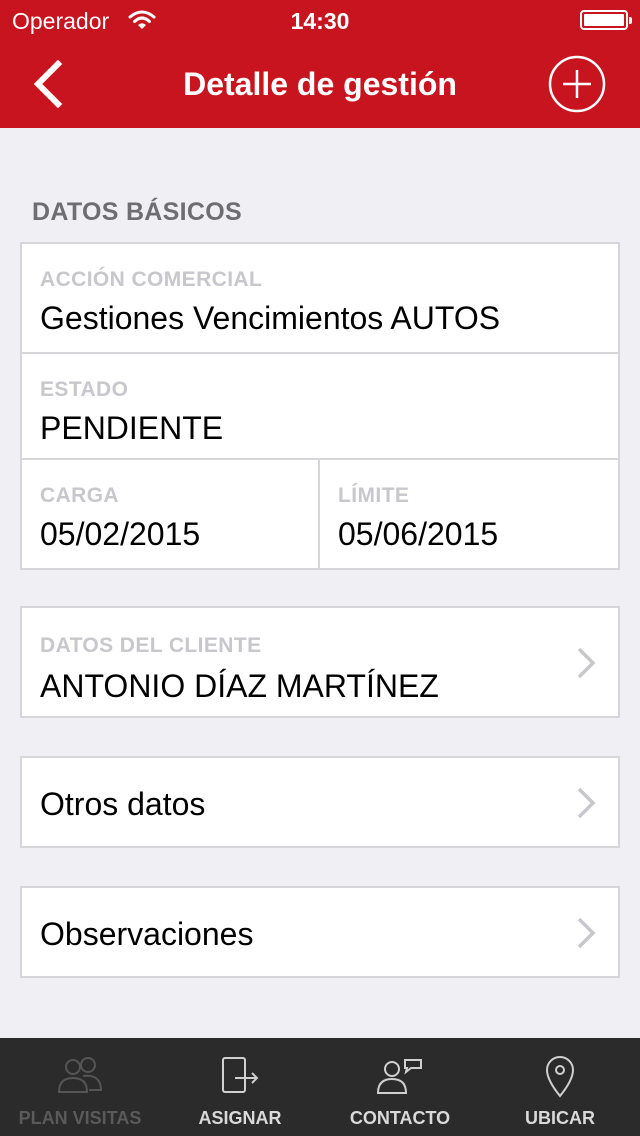 This screenshot has width=640, height=1136. I want to click on plus-circle-icon, so click(577, 84).